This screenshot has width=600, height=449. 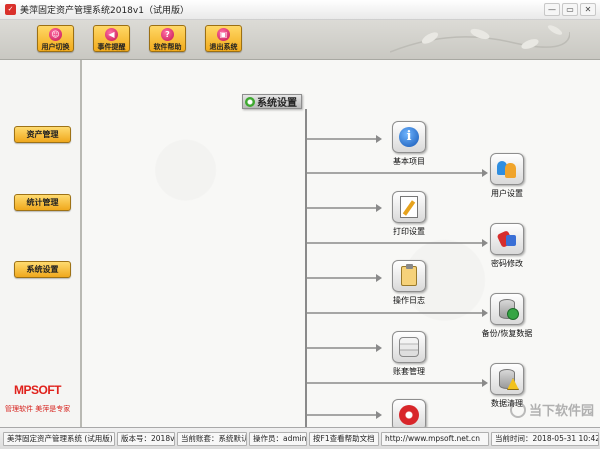 What do you see at coordinates (111, 47) in the screenshot?
I see `event-reminder-label: 事件提醒` at bounding box center [111, 47].